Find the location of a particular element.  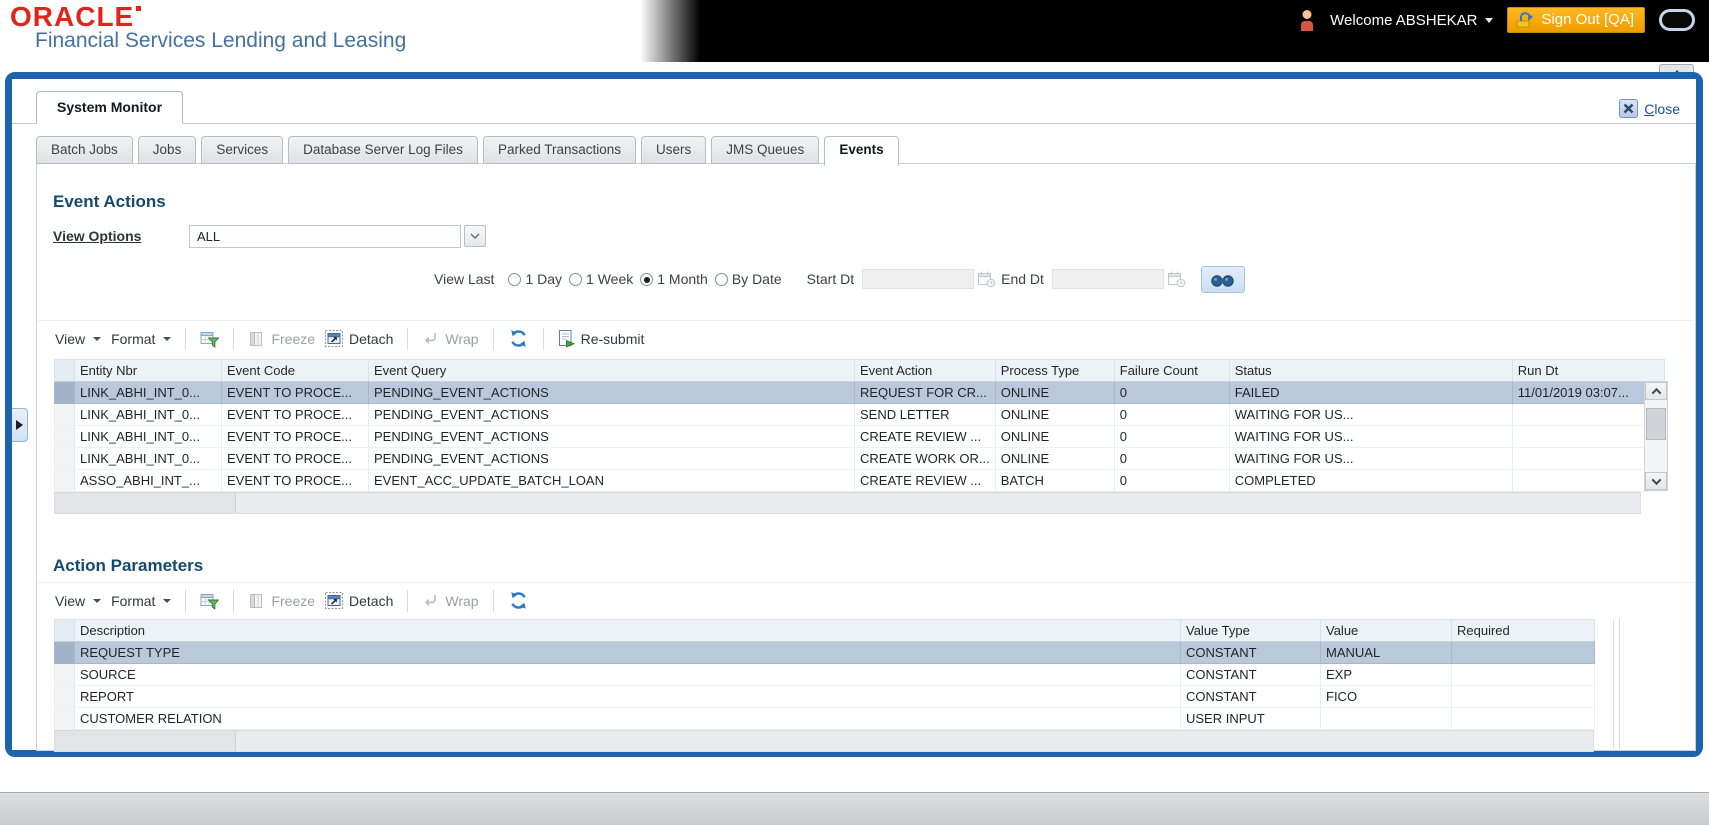

column-header-event-action: Event Action is located at coordinates (925, 370).